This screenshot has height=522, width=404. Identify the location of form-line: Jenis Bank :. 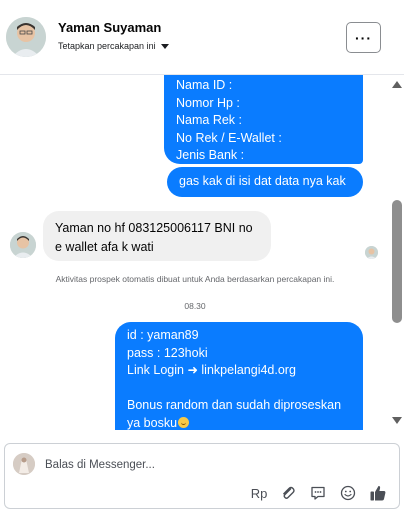
(210, 155).